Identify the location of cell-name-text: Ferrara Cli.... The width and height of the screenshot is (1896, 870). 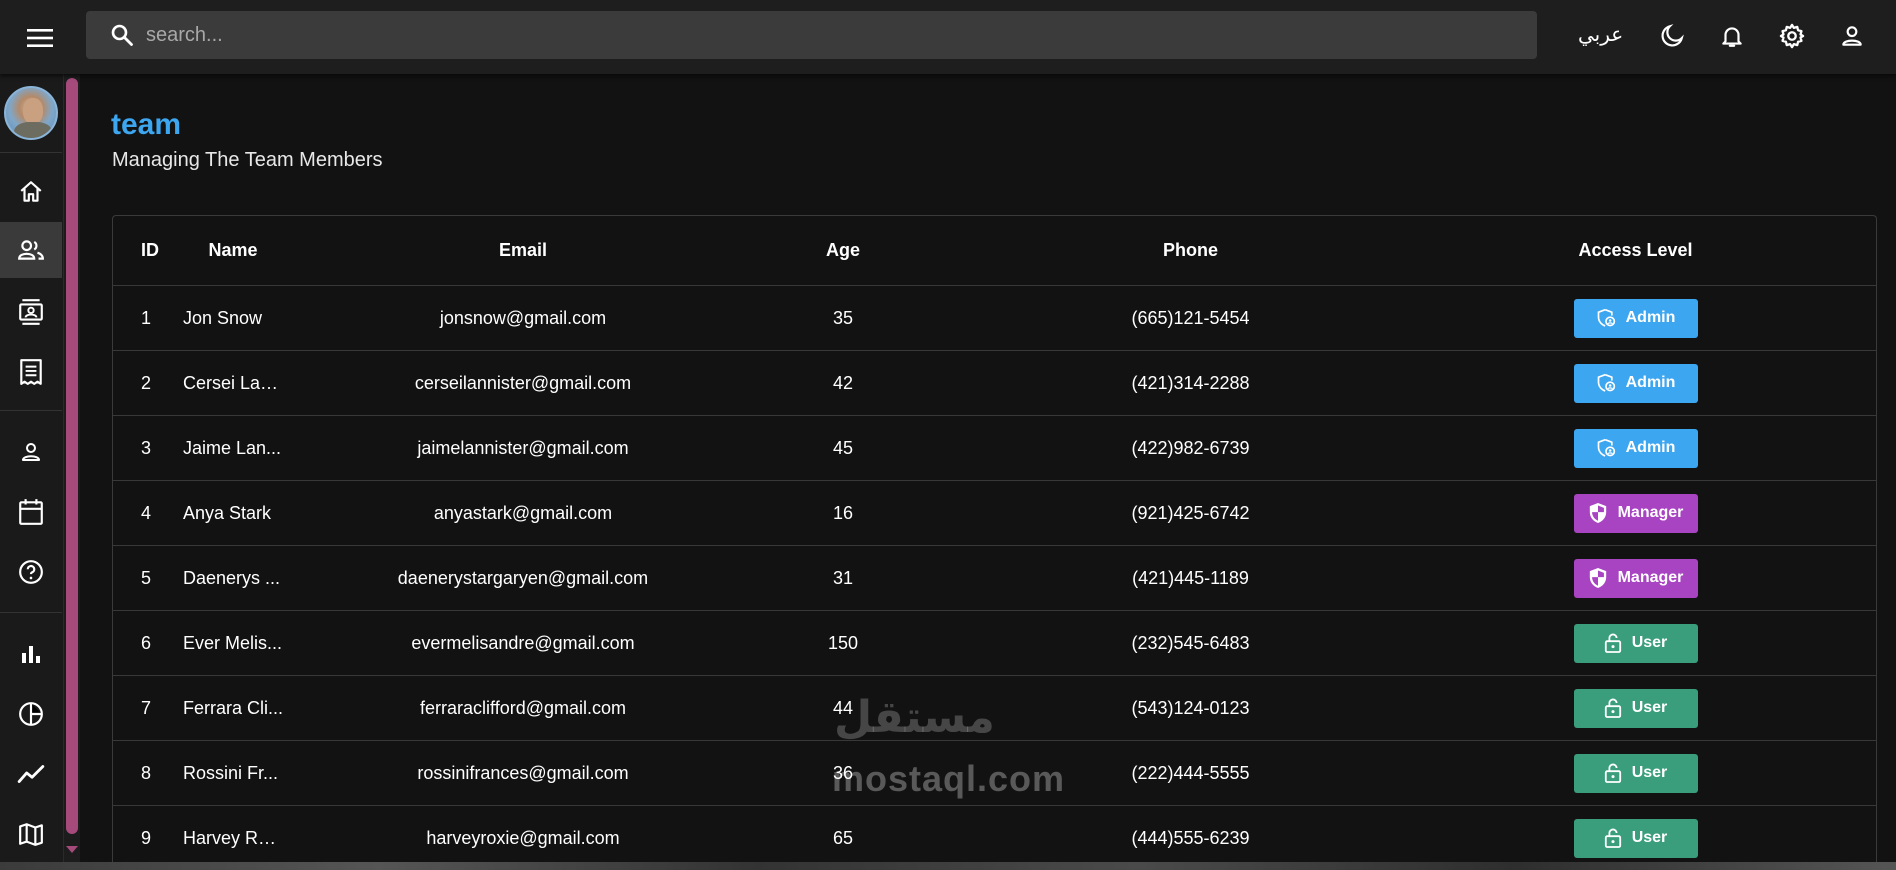
(233, 707).